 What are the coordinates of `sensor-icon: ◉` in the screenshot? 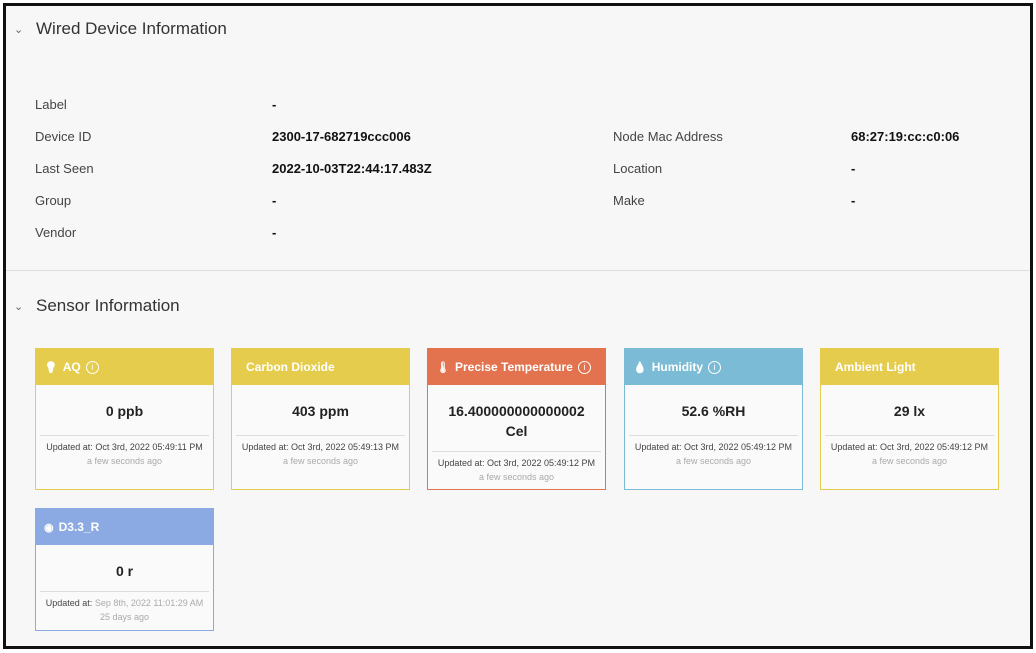 It's located at (49, 527).